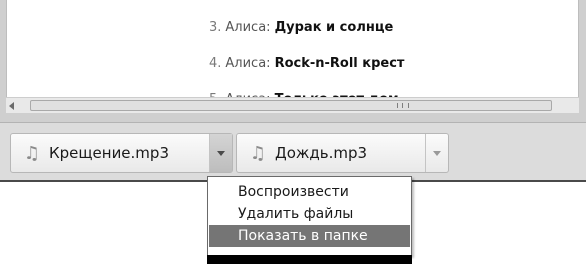 The width and height of the screenshot is (586, 279). What do you see at coordinates (109, 153) in the screenshot?
I see `download-filename: Крещение.mp3` at bounding box center [109, 153].